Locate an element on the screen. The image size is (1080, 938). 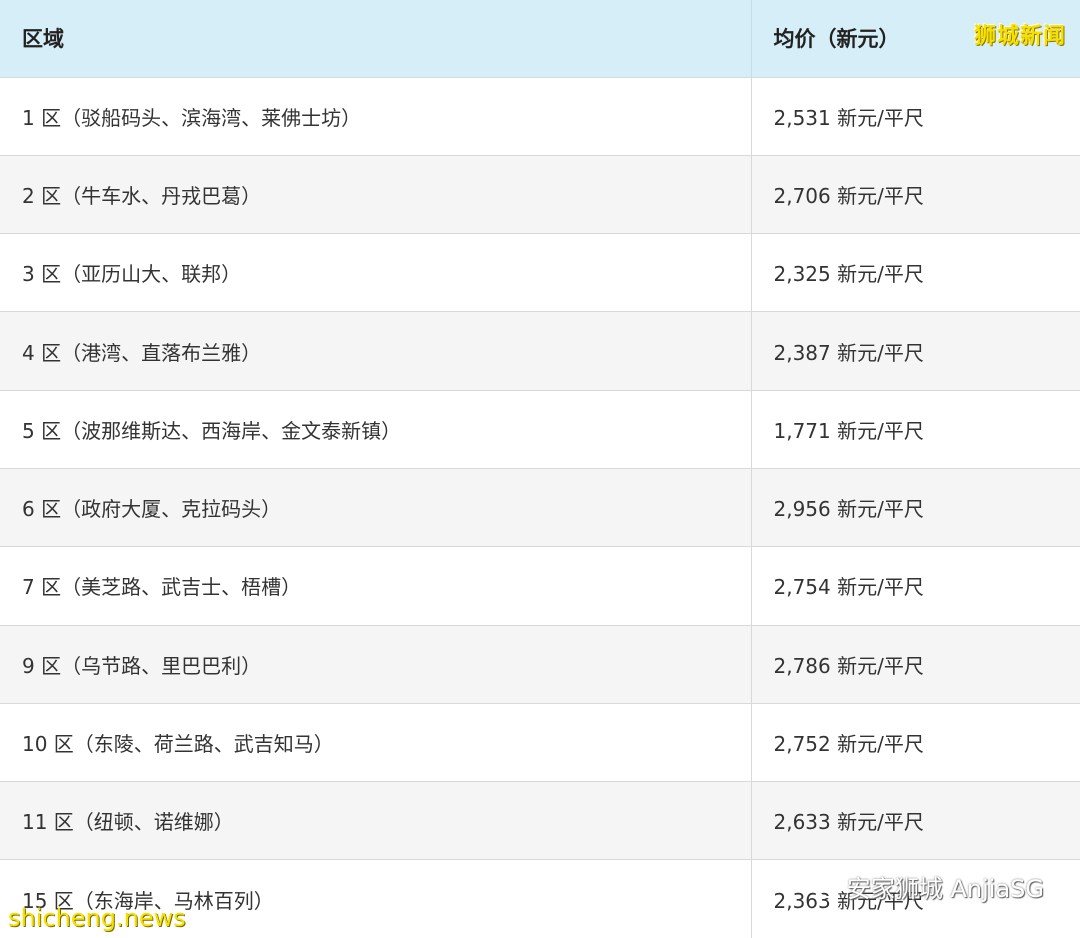
price-cell: 2,956 新元/平尺 is located at coordinates (848, 509).